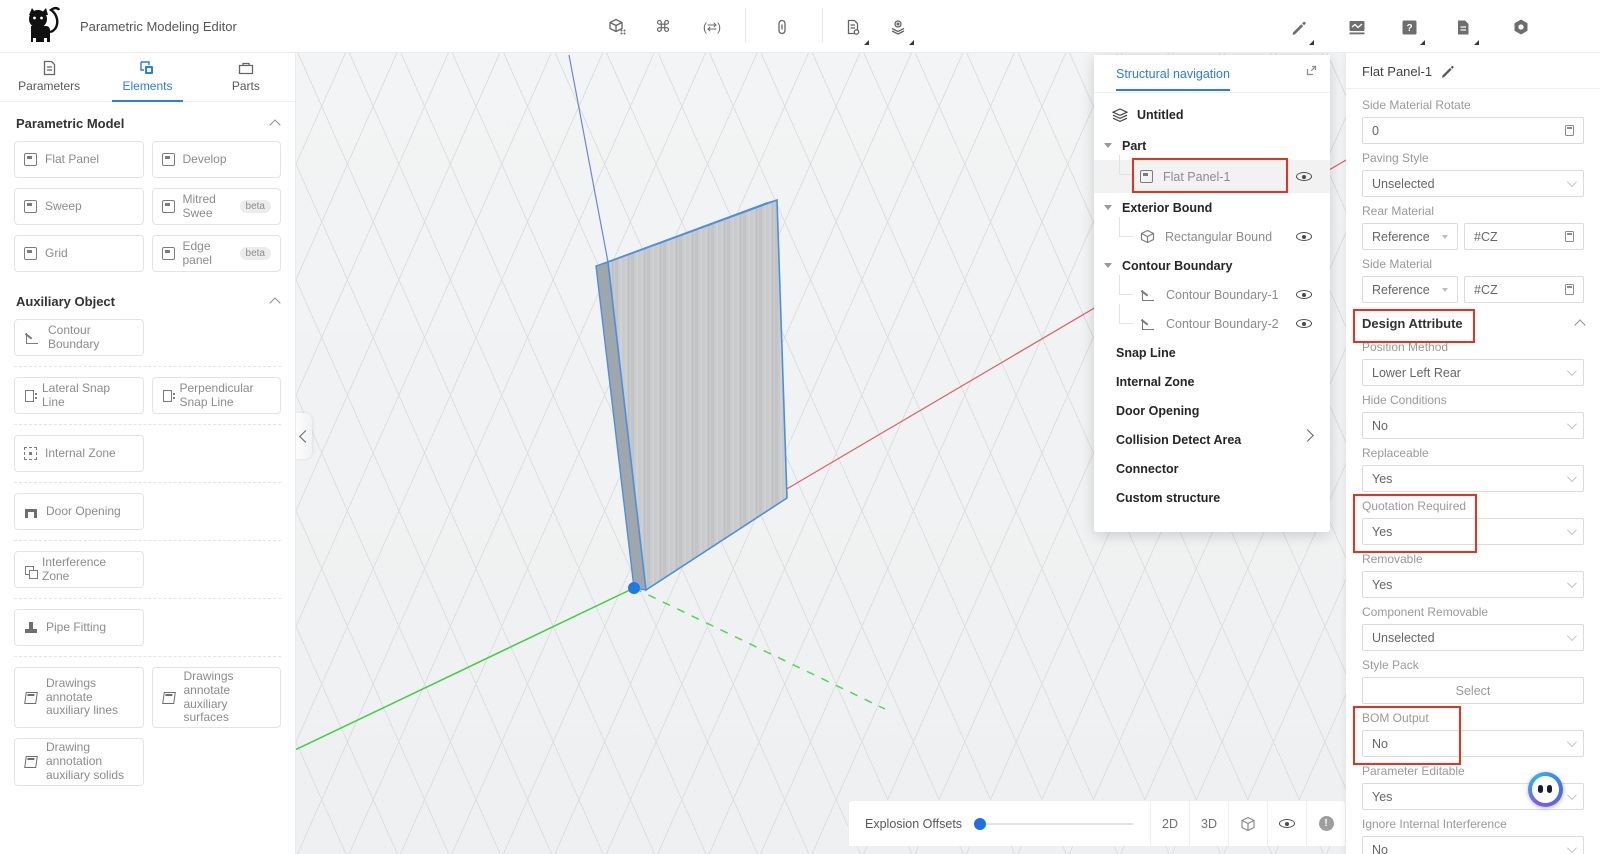  I want to click on nav-header: Structural navigation, so click(1212, 74).